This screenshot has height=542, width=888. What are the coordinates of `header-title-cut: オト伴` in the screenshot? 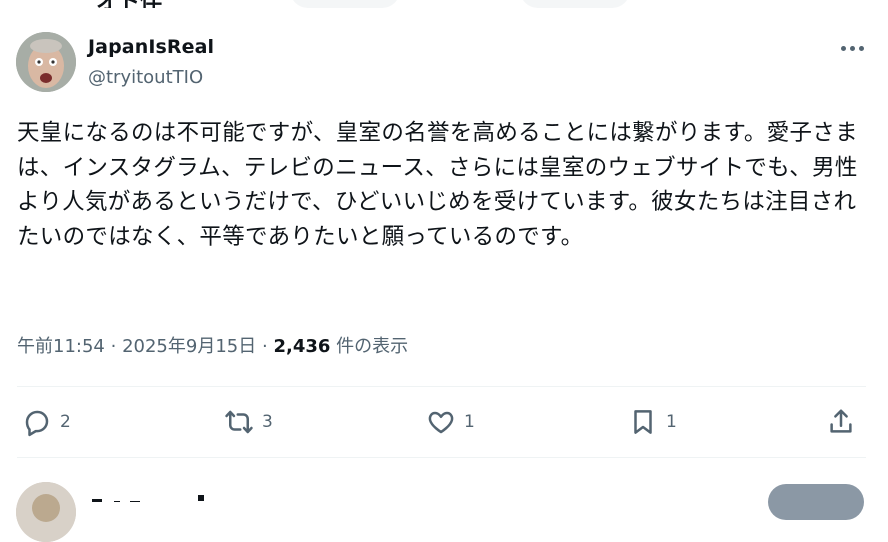 It's located at (129, 4).